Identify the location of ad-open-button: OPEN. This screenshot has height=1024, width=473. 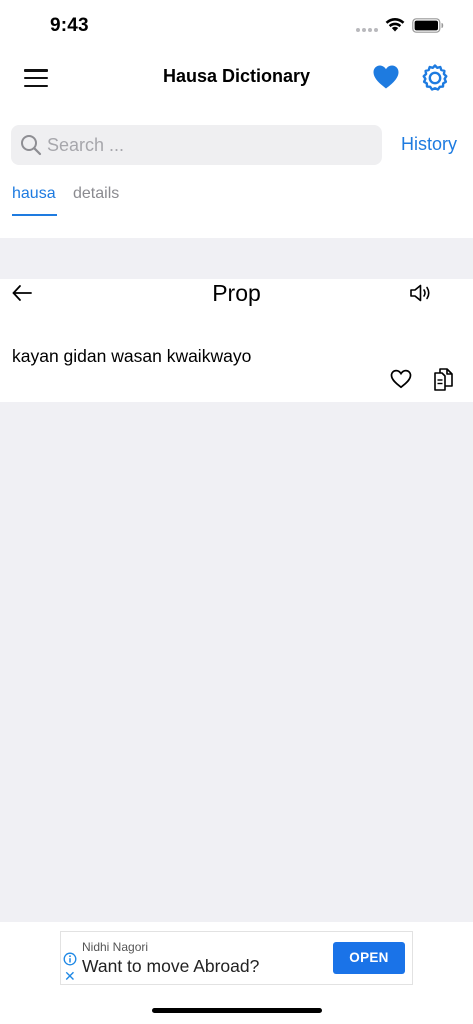
(369, 958).